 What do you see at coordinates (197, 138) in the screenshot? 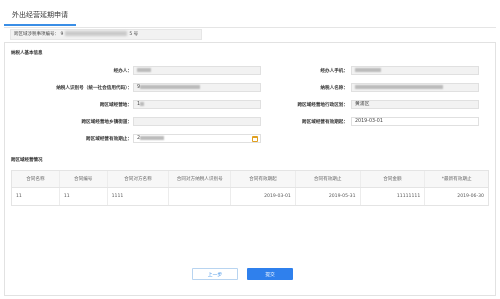
I see `valid-to-date: 2` at bounding box center [197, 138].